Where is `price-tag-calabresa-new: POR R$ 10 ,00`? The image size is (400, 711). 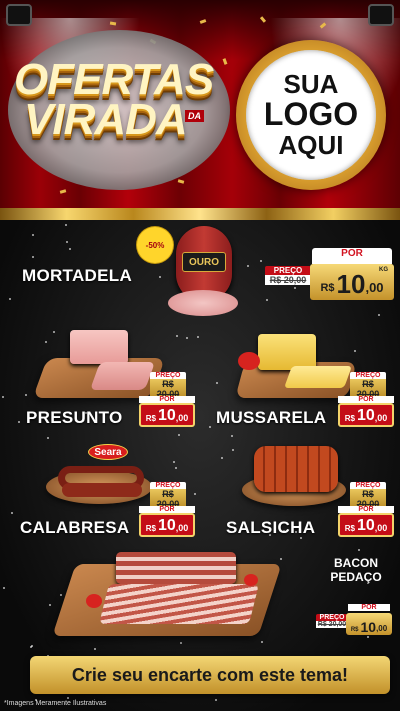 price-tag-calabresa-new: POR R$ 10 ,00 is located at coordinates (167, 521).